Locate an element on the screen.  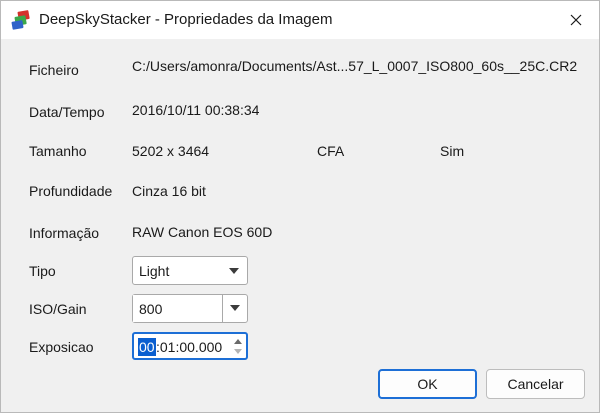
type-label: Tipo is located at coordinates (42, 271).